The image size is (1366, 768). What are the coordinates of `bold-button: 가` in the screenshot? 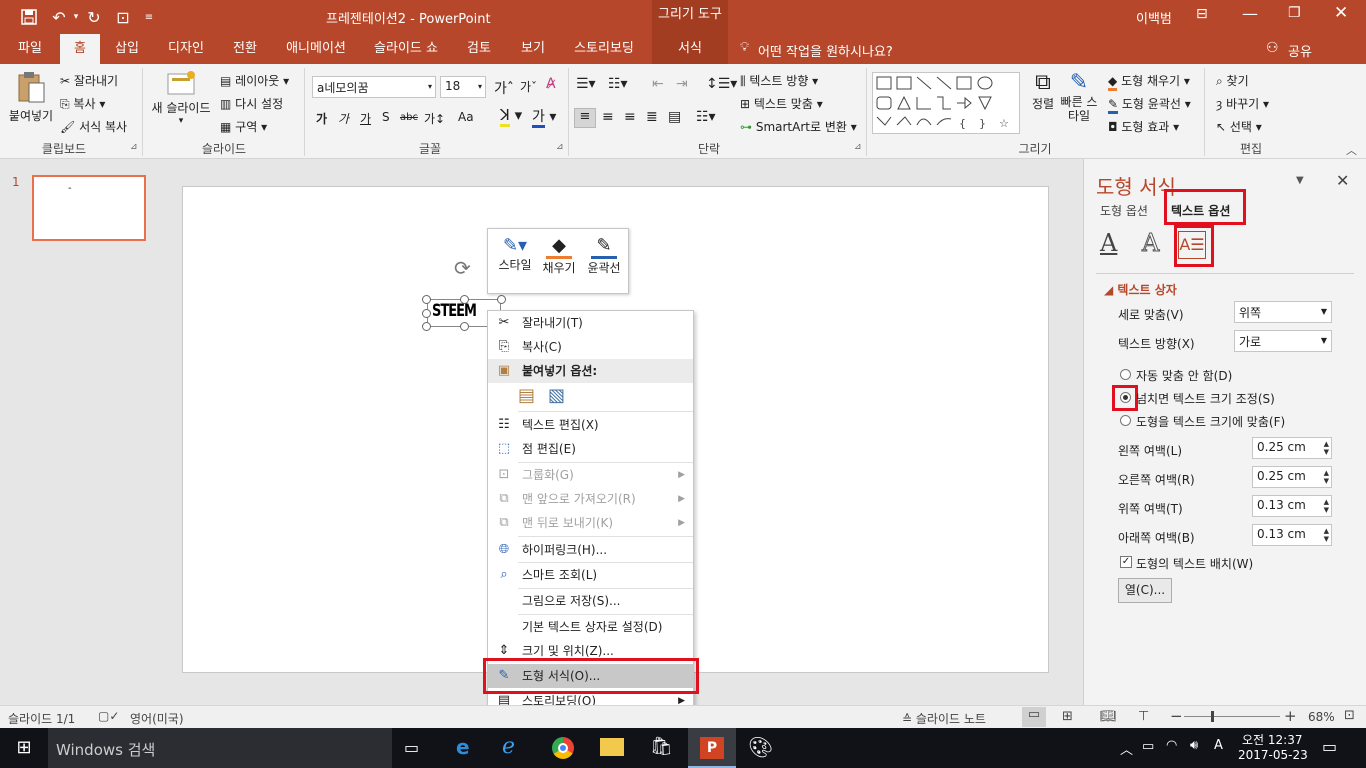 It's located at (321, 118).